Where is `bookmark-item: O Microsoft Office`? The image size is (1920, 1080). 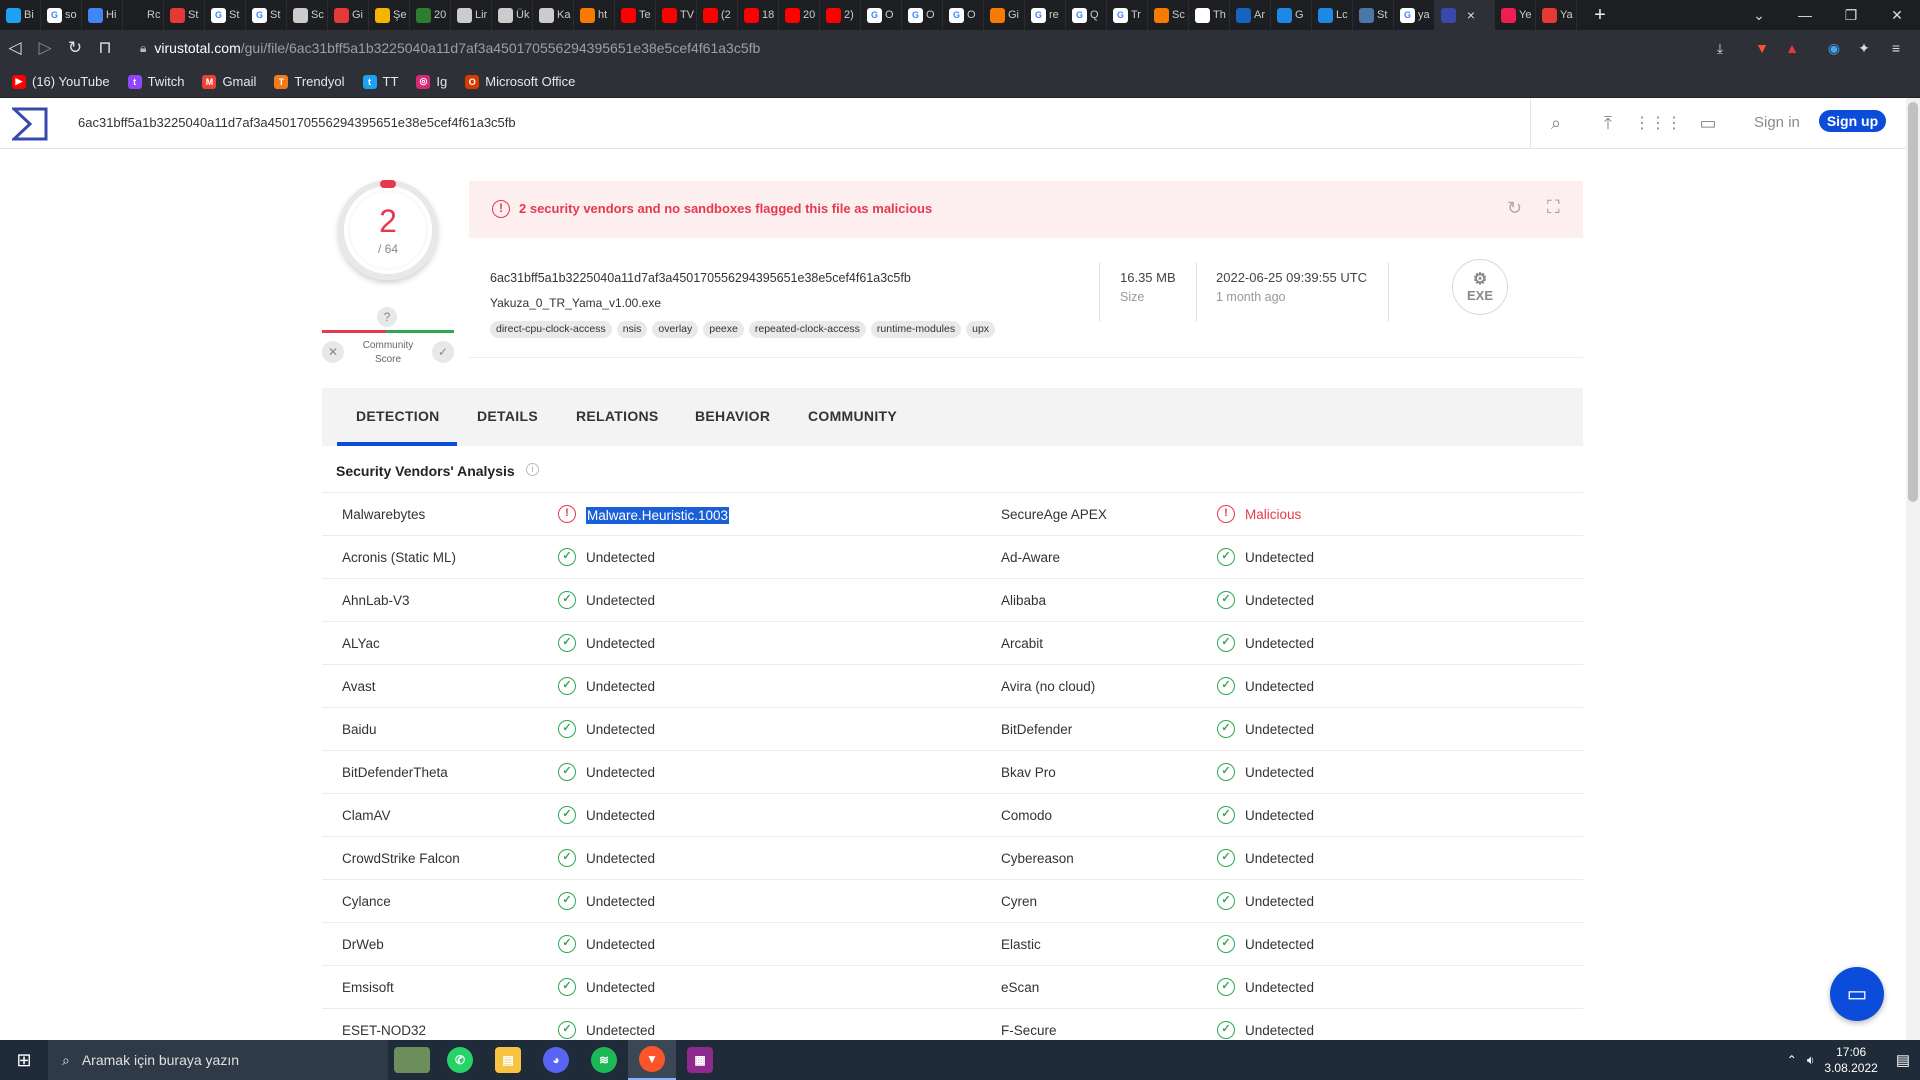 bookmark-item: O Microsoft Office is located at coordinates (520, 81).